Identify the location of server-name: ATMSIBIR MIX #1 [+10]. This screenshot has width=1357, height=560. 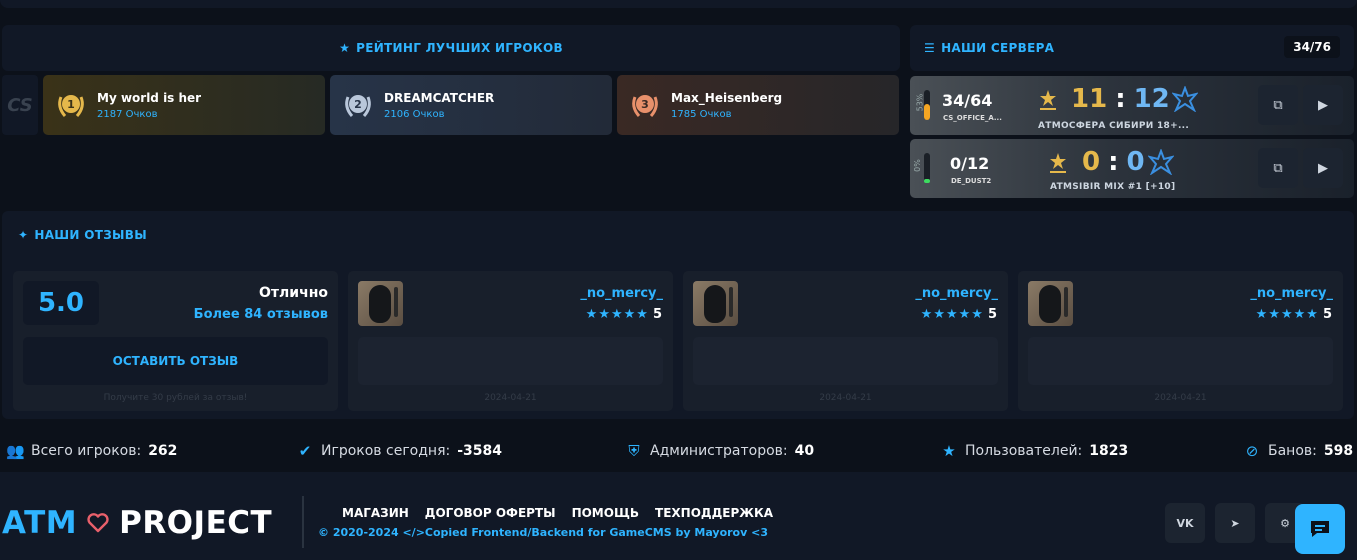
(1113, 187).